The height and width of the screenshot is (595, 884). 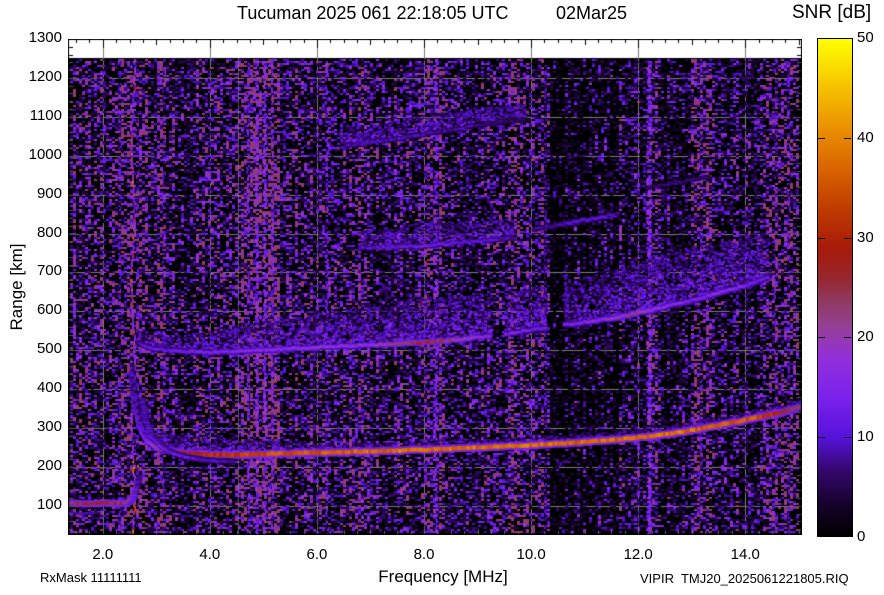 What do you see at coordinates (865, 437) in the screenshot?
I see `colorbar-tick-label: 10` at bounding box center [865, 437].